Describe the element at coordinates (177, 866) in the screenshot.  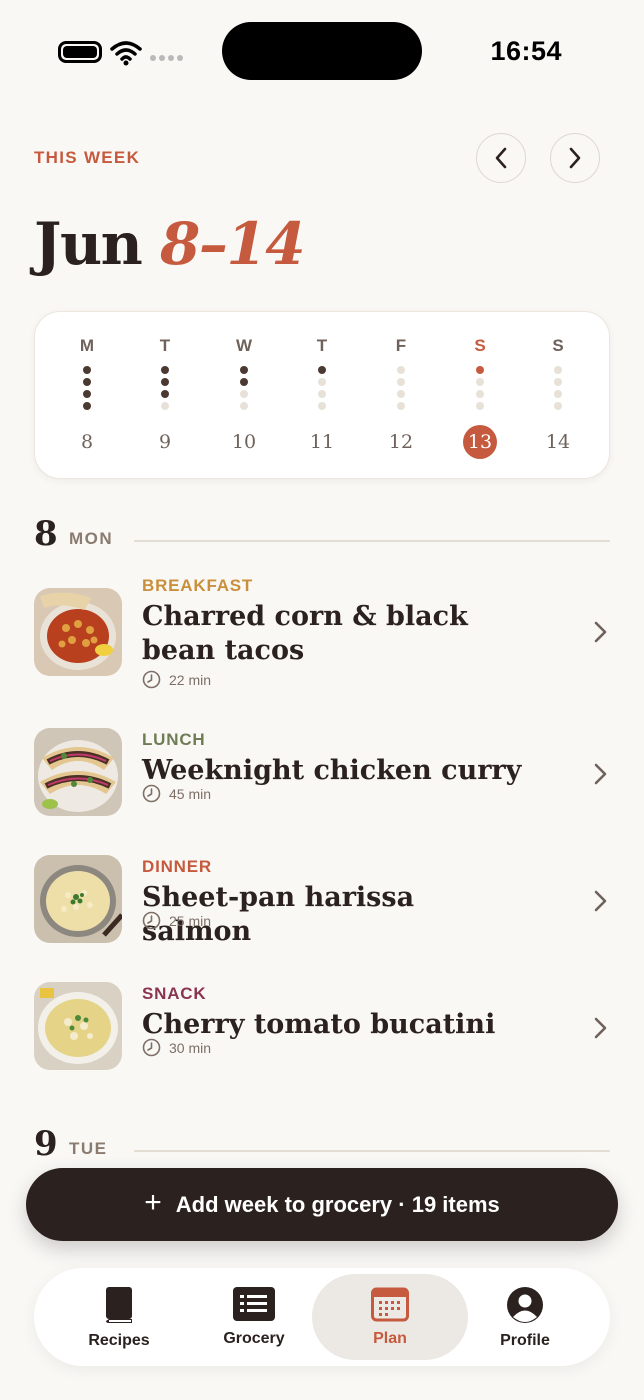
I see `meal-type-label: DINNER` at that location.